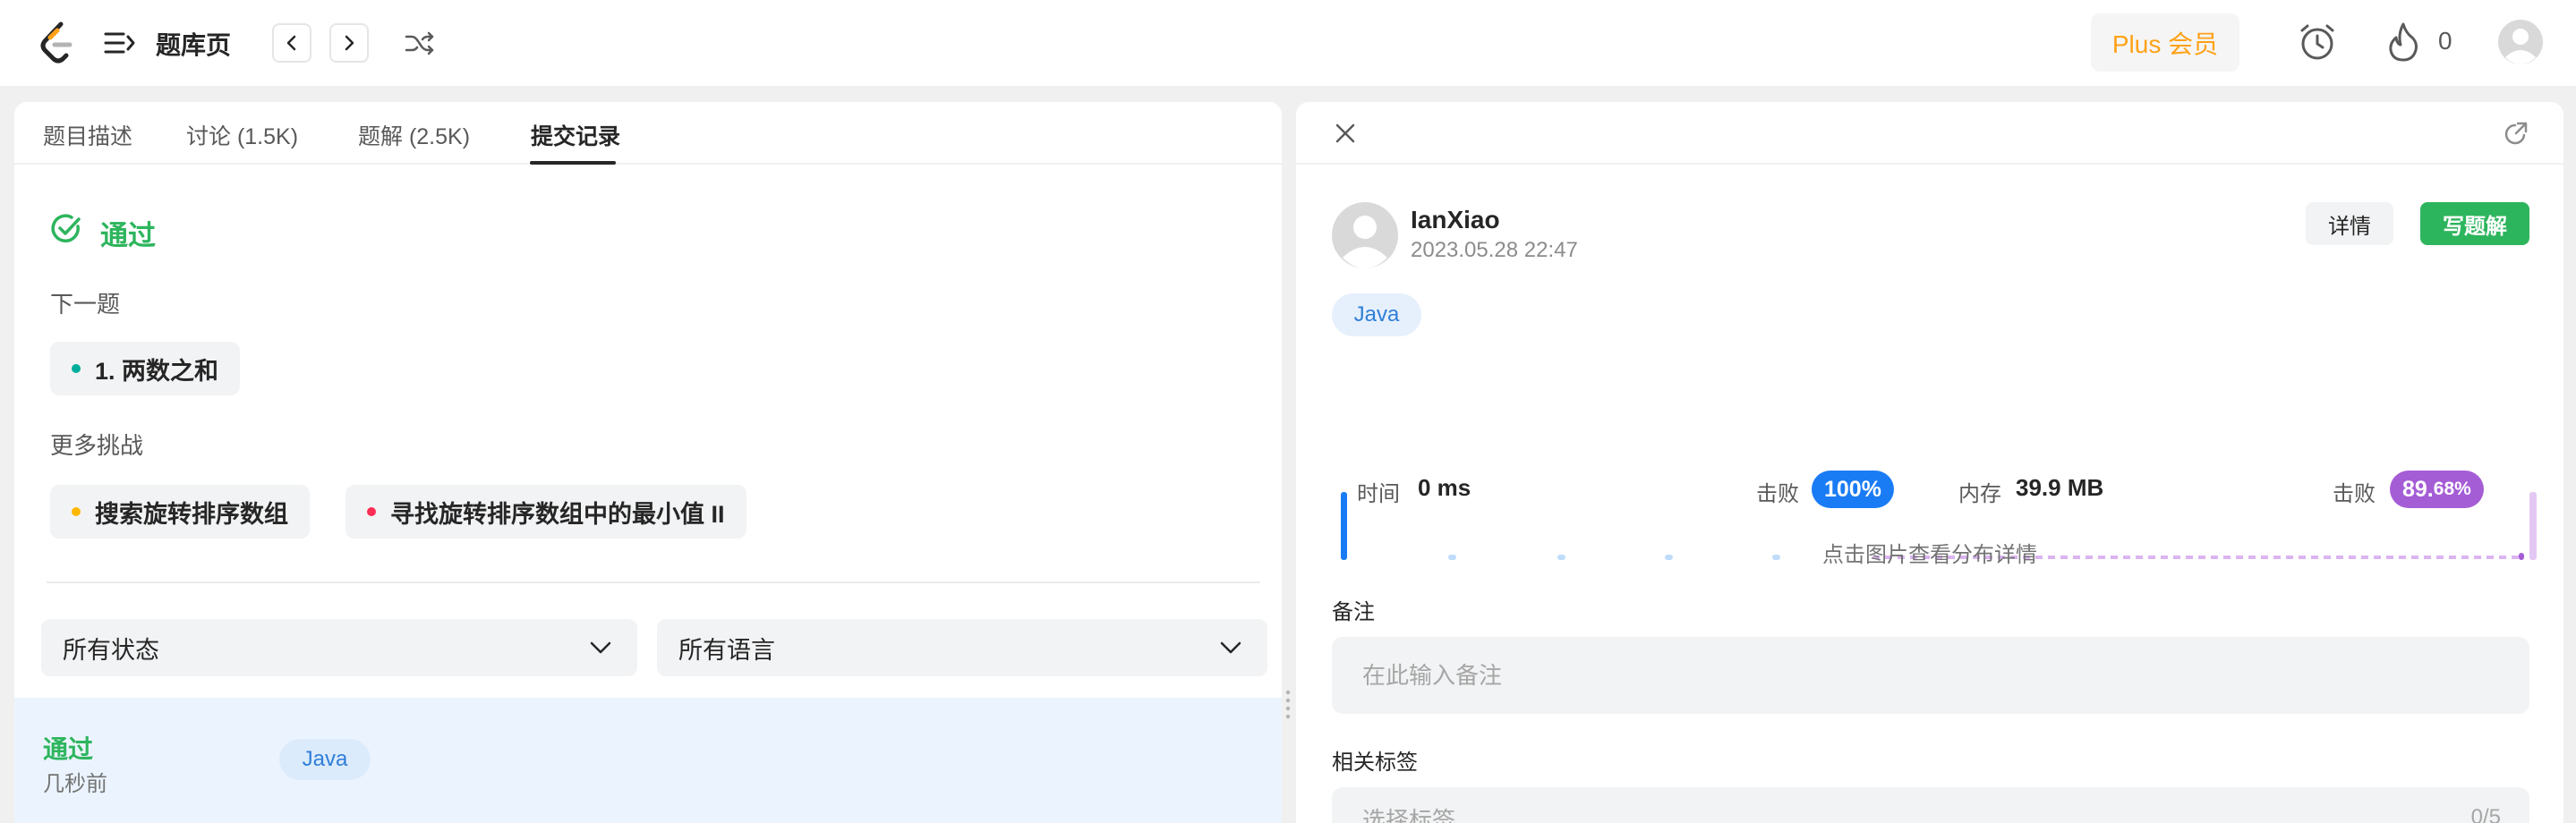 This screenshot has height=823, width=2576. Describe the element at coordinates (573, 163) in the screenshot. I see `active-tab-indicator` at that location.